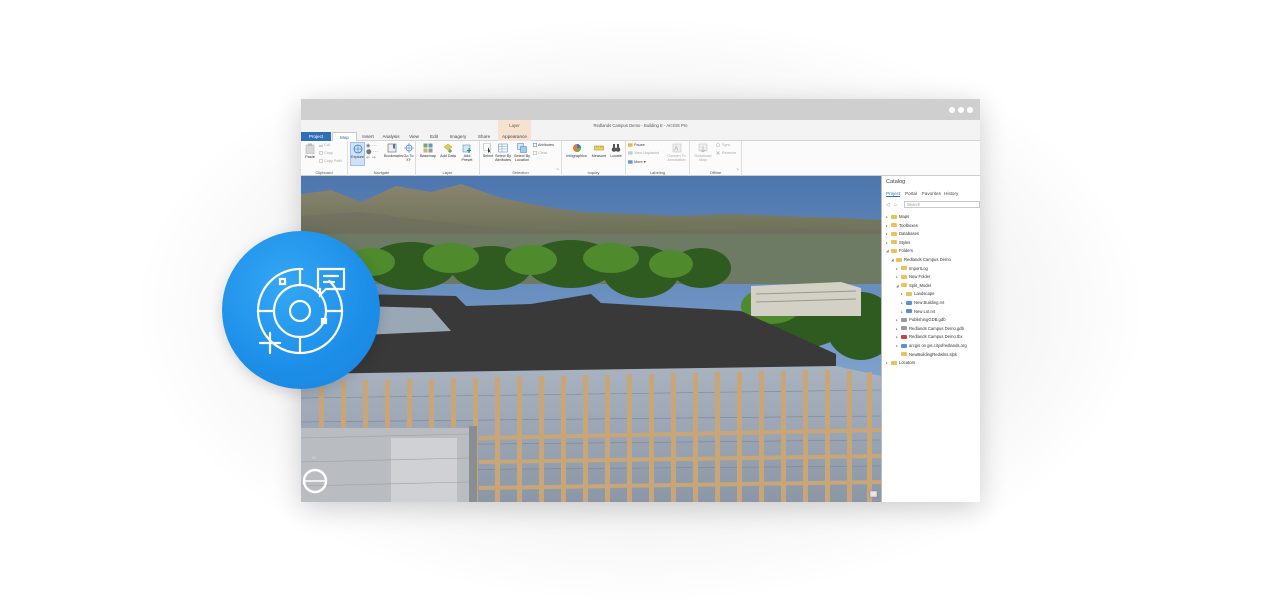 This screenshot has width=1280, height=600. I want to click on infographics-icon, so click(576, 148).